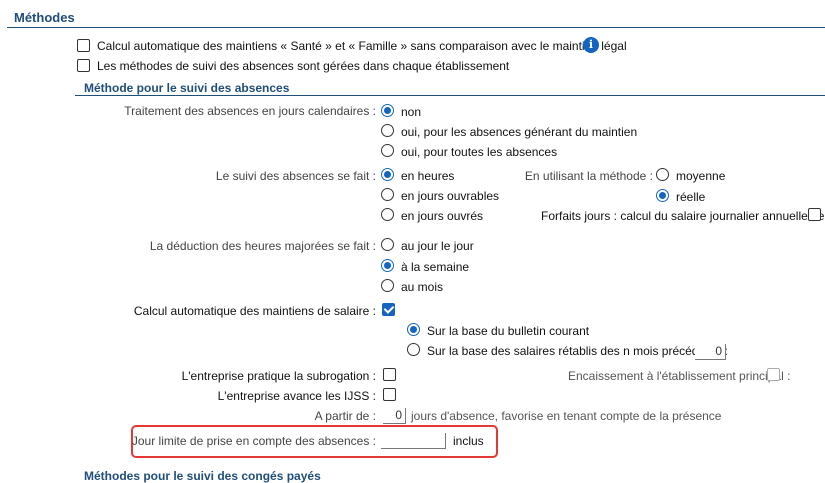 Image resolution: width=825 pixels, height=483 pixels. I want to click on deduction-radio-mois, so click(387, 285).